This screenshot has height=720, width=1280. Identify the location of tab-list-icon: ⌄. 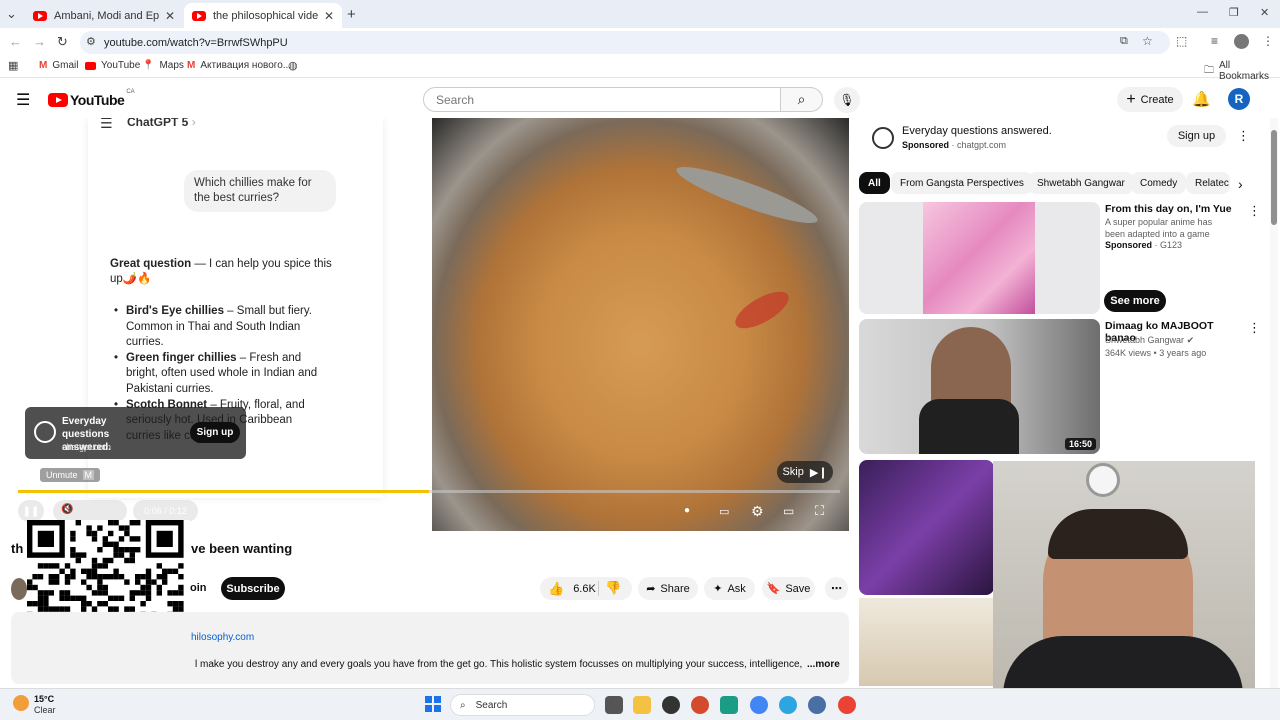
(11, 14).